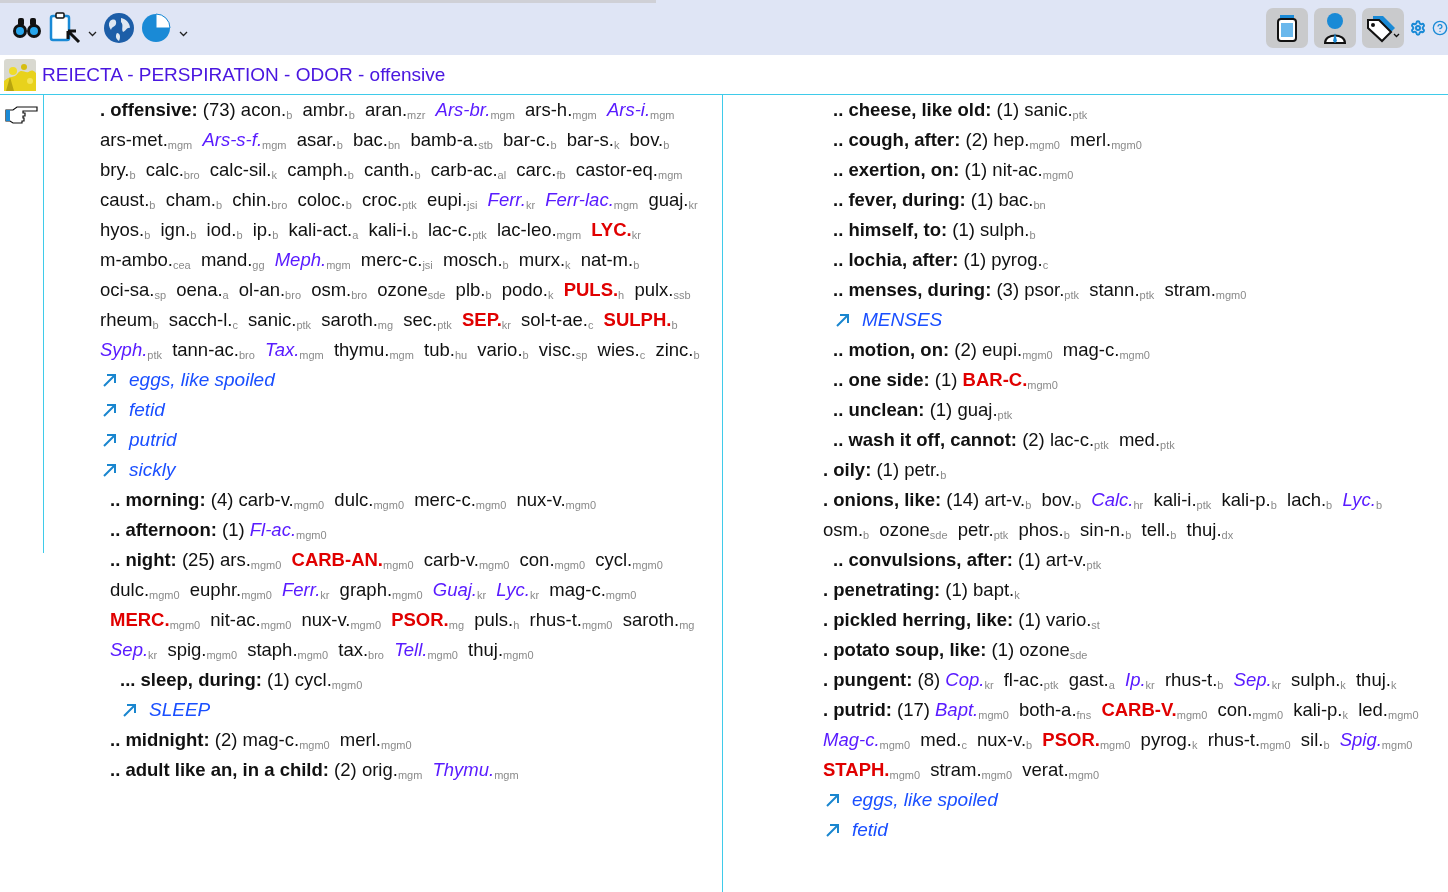 Image resolution: width=1448 pixels, height=892 pixels. What do you see at coordinates (1235, 709) in the screenshot?
I see `remedy-name: con.` at bounding box center [1235, 709].